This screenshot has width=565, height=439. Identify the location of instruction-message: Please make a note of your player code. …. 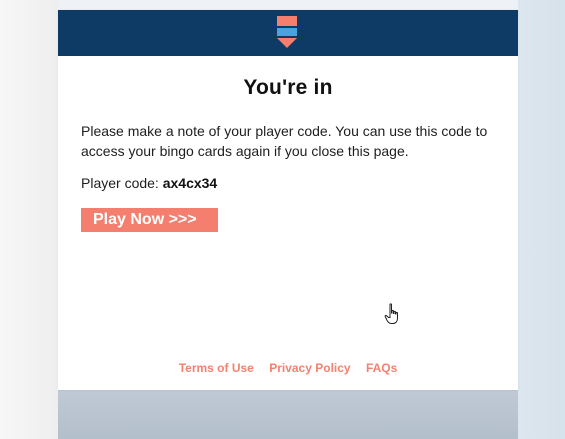
(284, 141).